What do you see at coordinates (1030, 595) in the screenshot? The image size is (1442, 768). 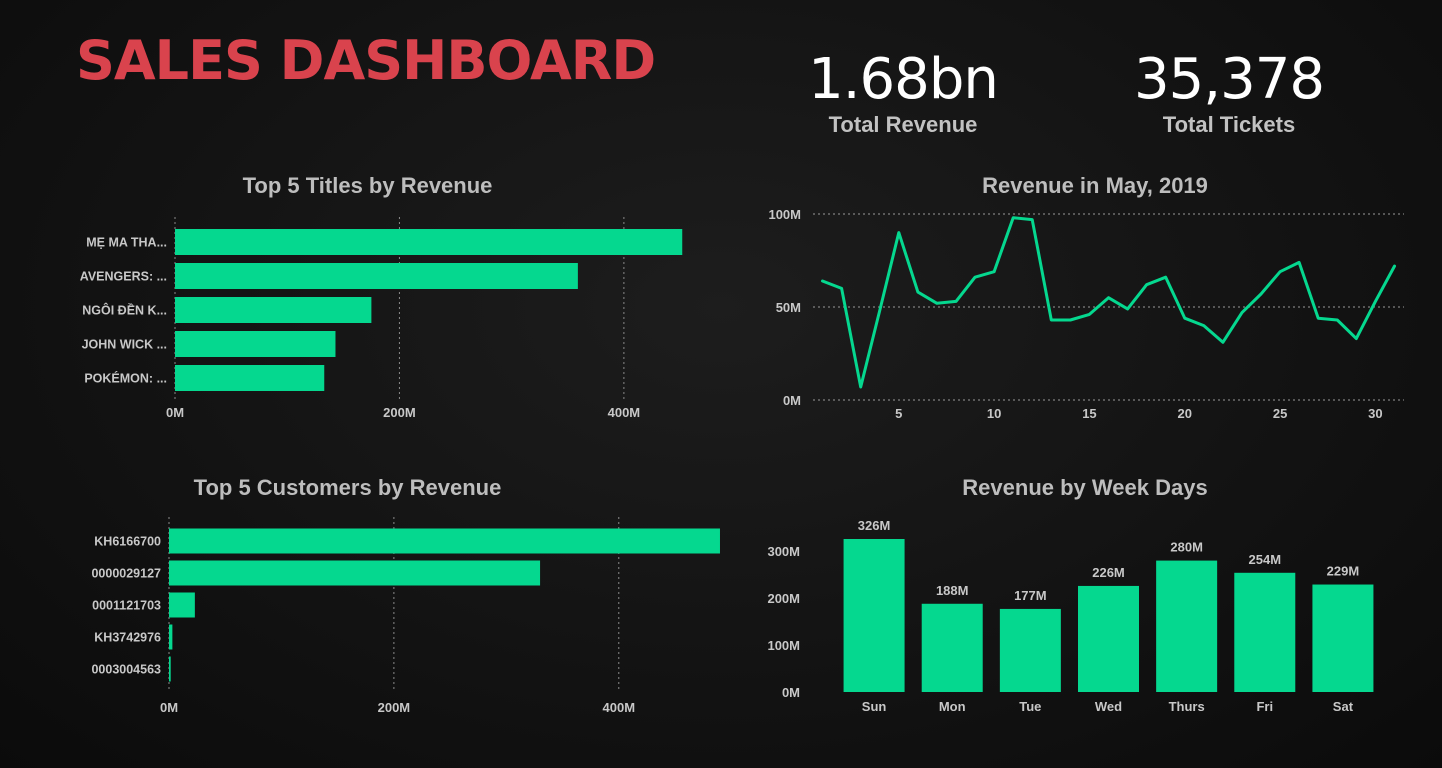 I see `data-label: 177M` at bounding box center [1030, 595].